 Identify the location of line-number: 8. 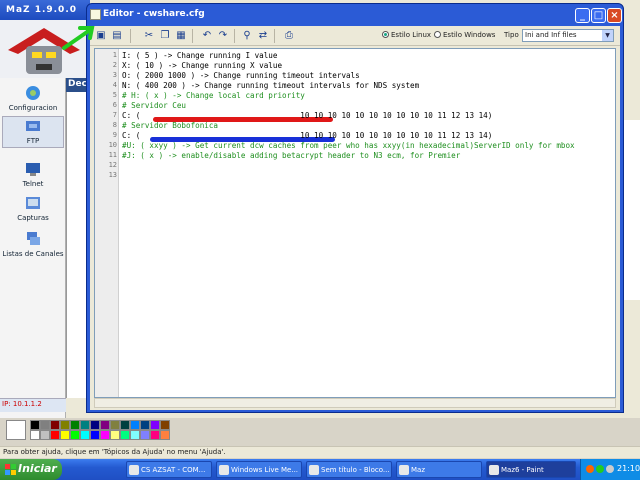
(114, 125).